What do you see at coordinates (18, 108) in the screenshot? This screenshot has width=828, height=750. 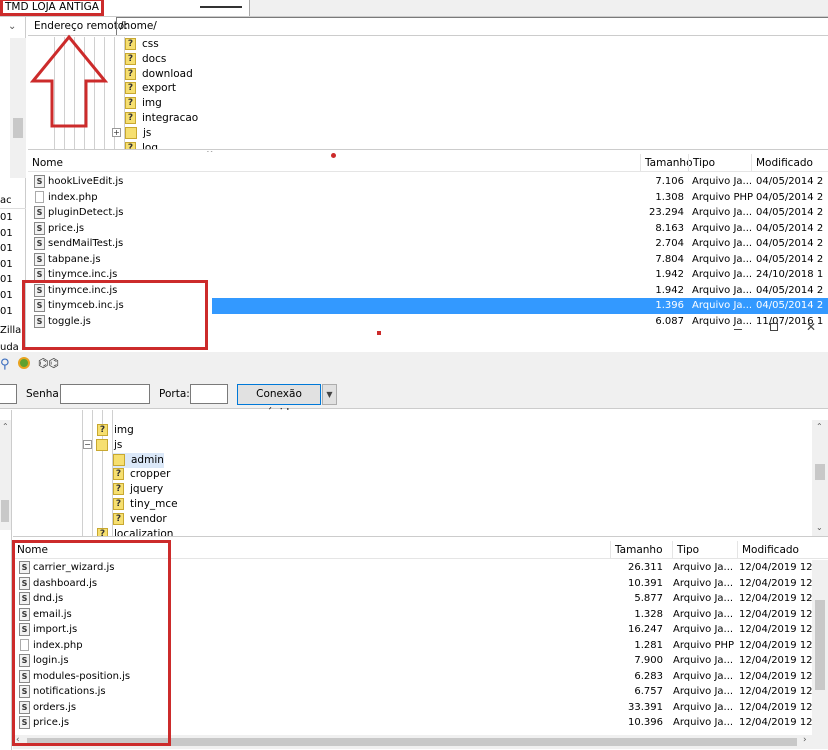 I see `left-top-scrollbar` at bounding box center [18, 108].